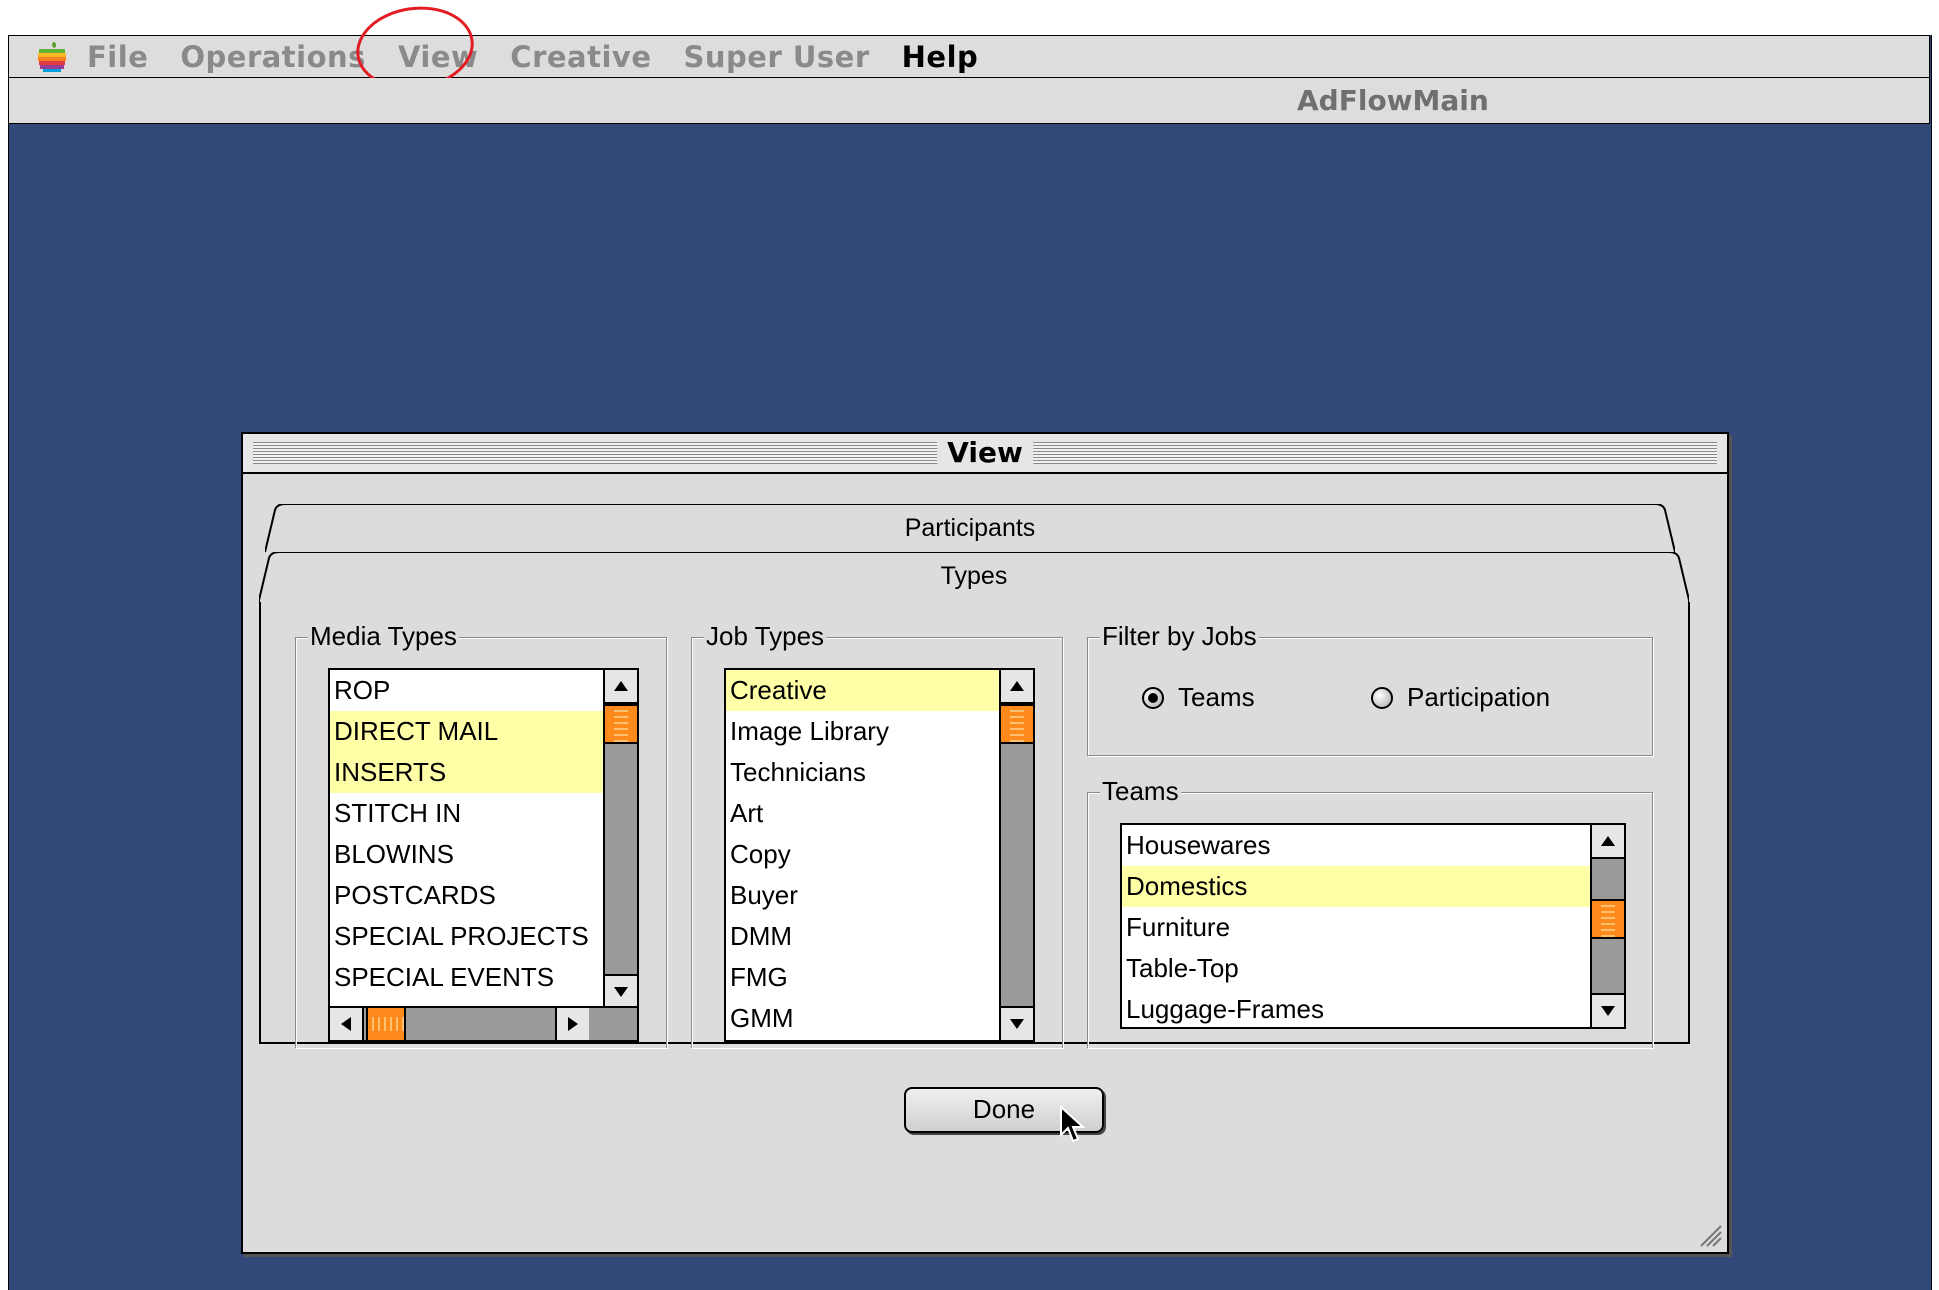 This screenshot has width=1939, height=1290. What do you see at coordinates (467, 690) in the screenshot?
I see `list-item: ROP` at bounding box center [467, 690].